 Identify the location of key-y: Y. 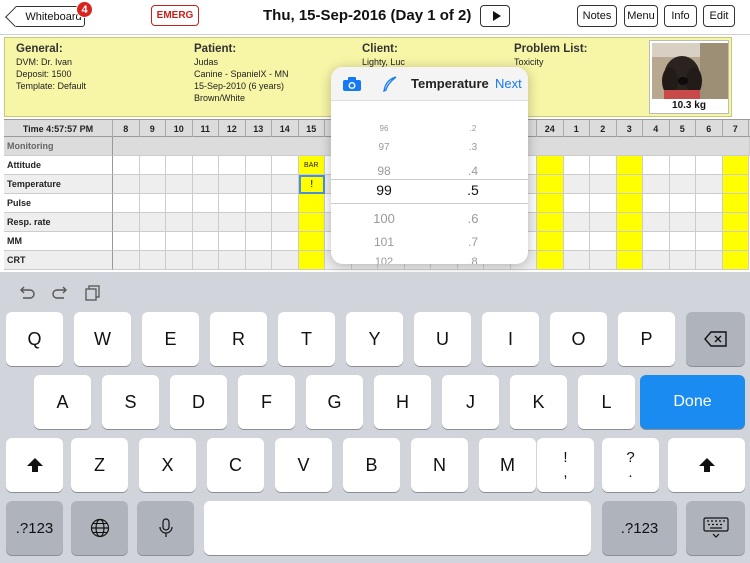
(374, 339).